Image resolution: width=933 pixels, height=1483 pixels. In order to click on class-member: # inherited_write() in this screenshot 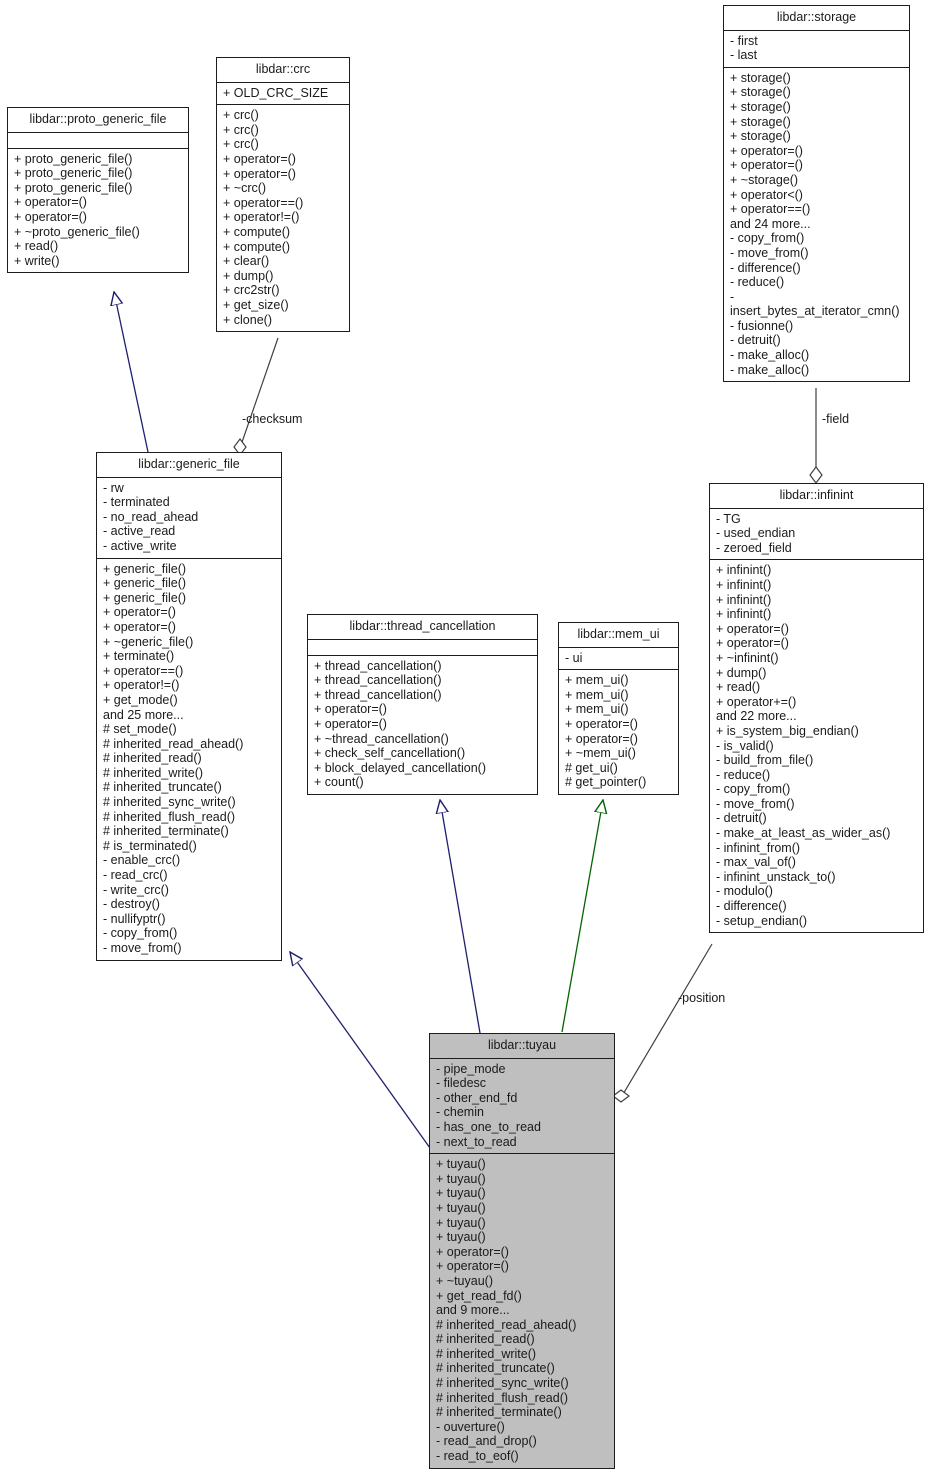, I will do `click(153, 772)`.